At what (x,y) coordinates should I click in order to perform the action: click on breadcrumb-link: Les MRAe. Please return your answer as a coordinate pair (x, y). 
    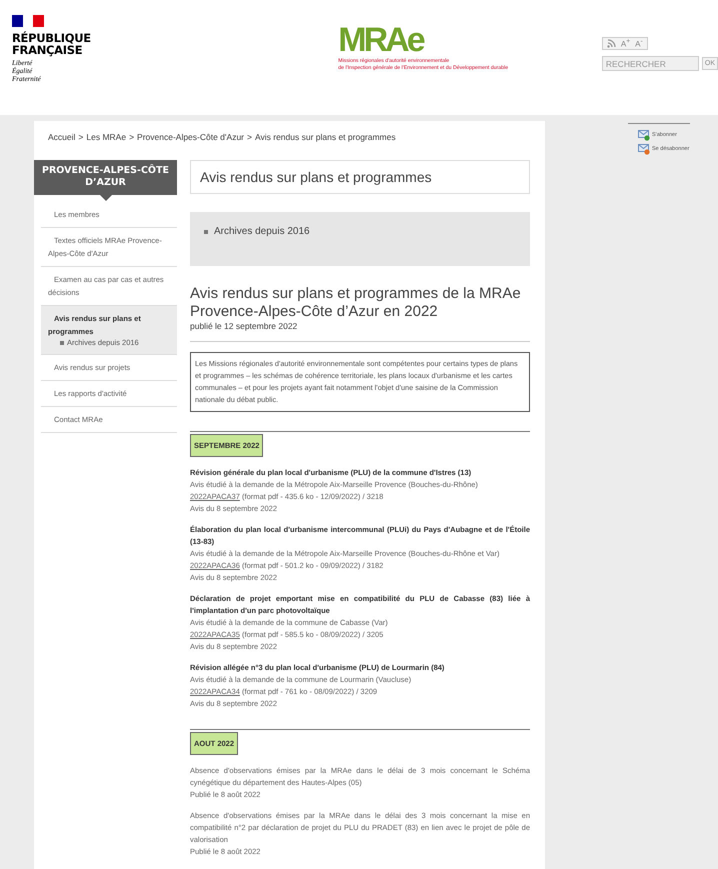
    Looking at the image, I should click on (106, 137).